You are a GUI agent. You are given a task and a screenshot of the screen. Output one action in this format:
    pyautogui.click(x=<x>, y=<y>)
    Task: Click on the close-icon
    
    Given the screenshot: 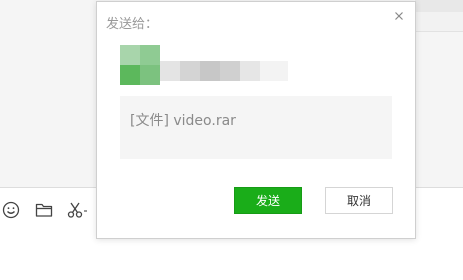 What is the action you would take?
    pyautogui.click(x=399, y=16)
    